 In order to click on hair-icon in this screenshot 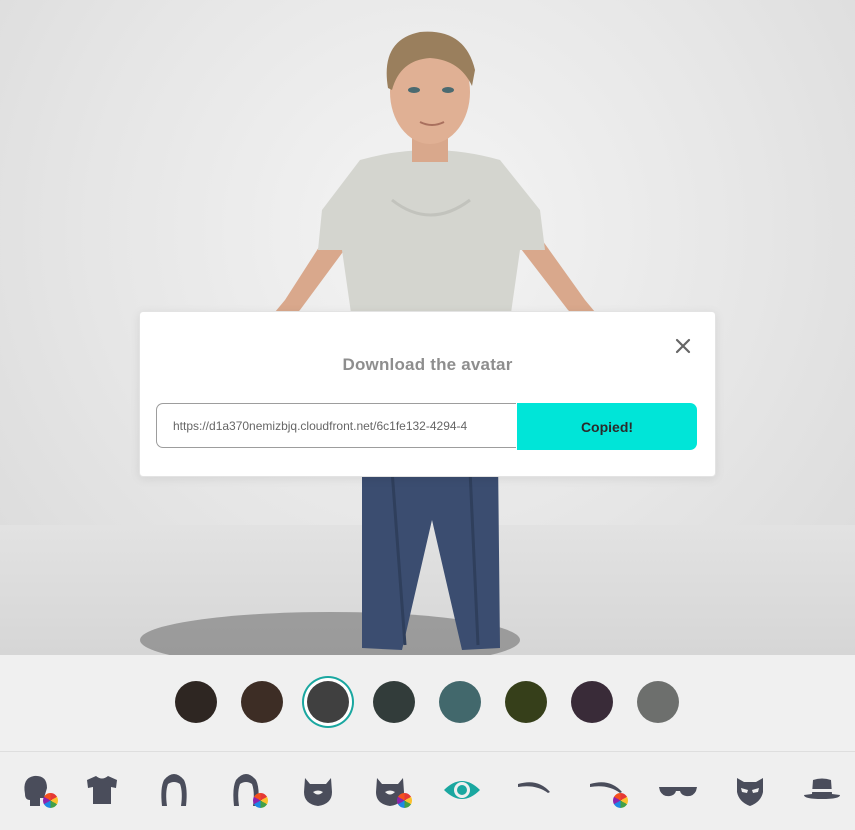, I will do `click(174, 790)`.